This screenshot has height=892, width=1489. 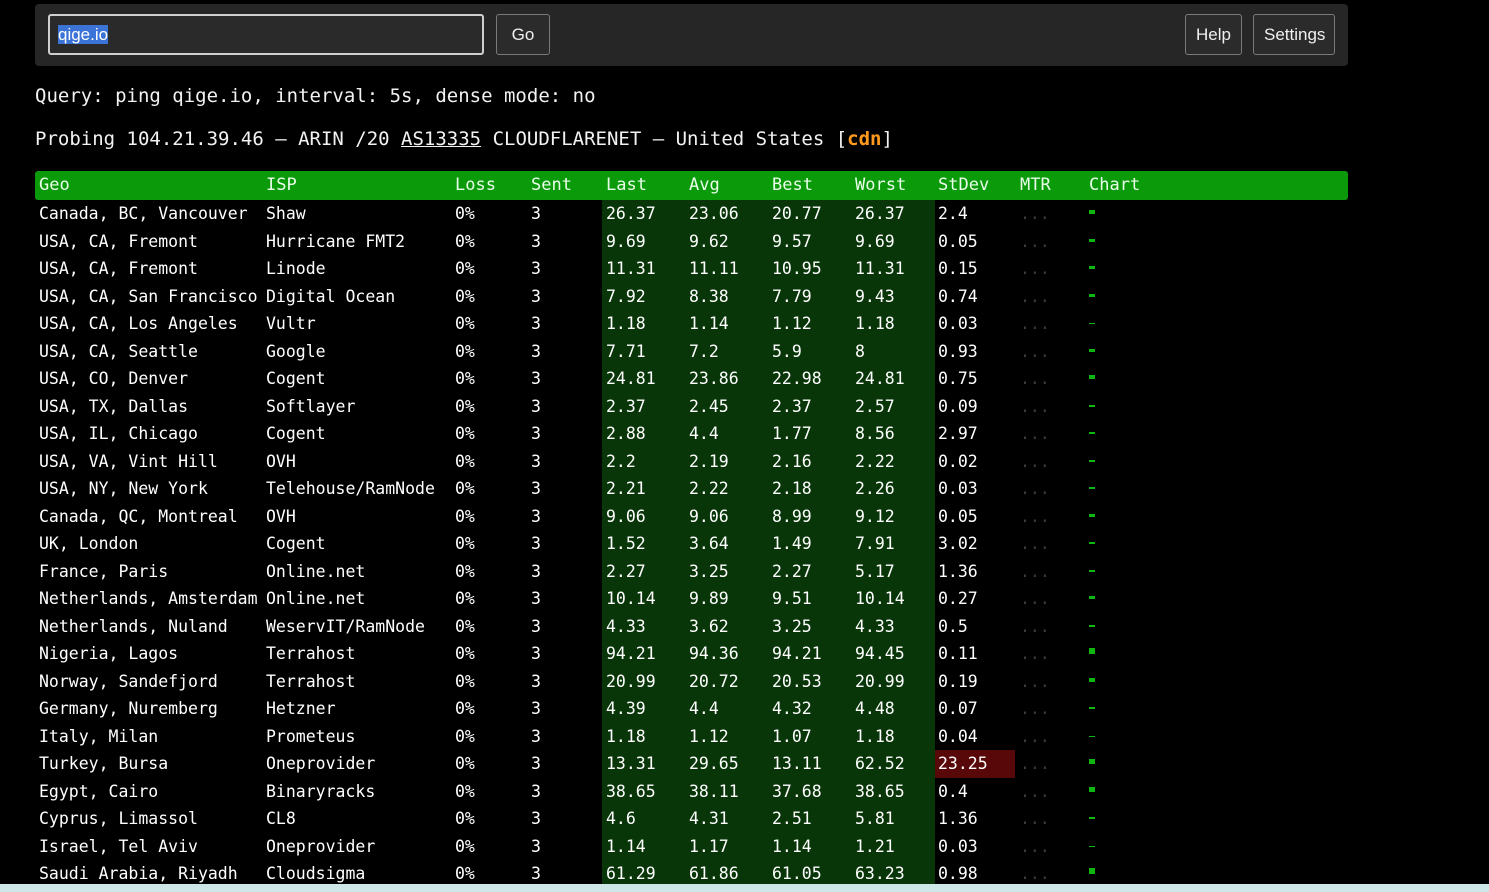 I want to click on col-geo: Geo, so click(x=54, y=185).